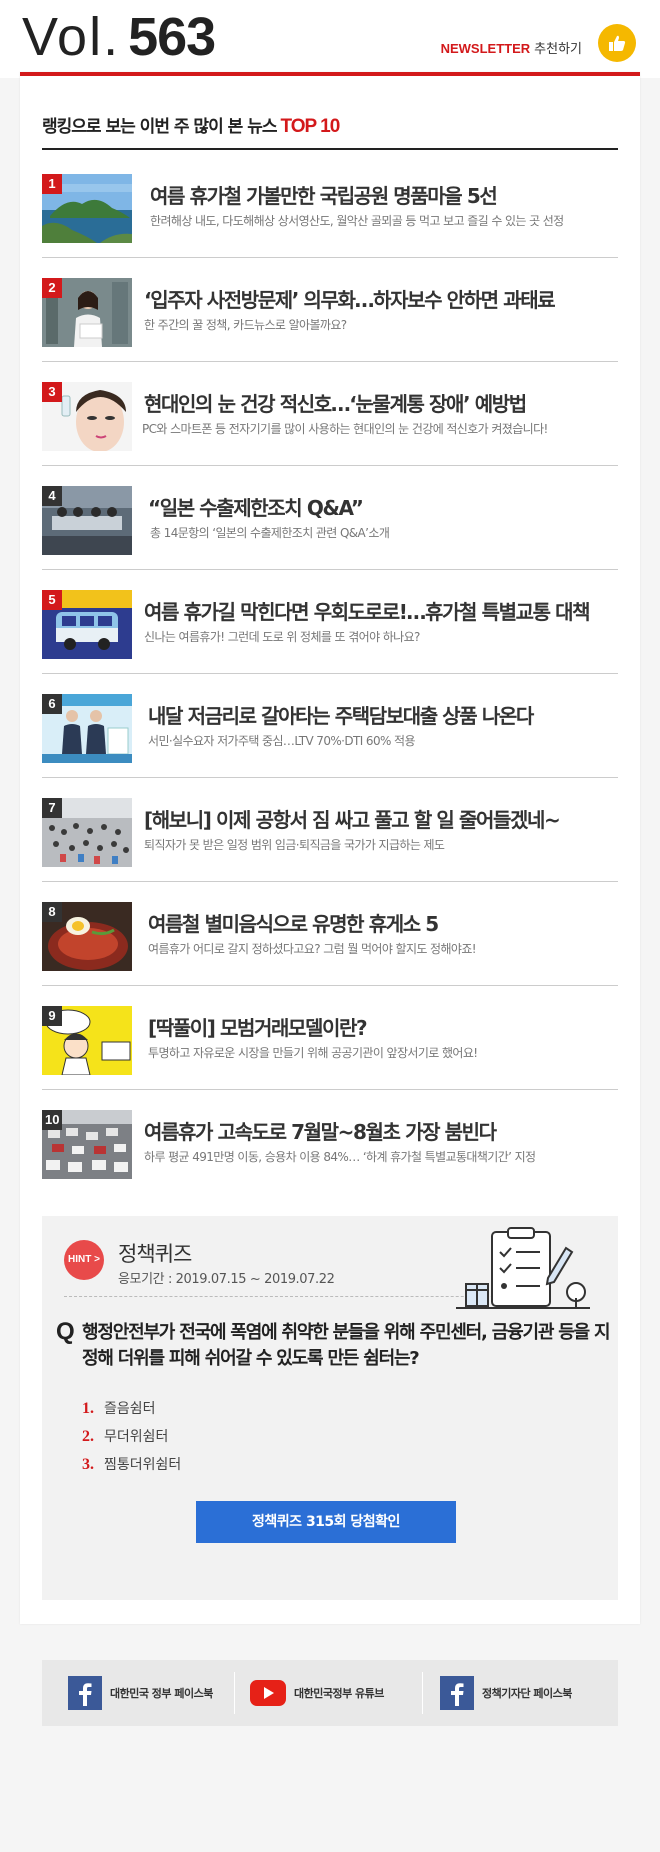 Image resolution: width=660 pixels, height=1852 pixels. I want to click on option-text: 즐음쉼터, so click(130, 1409).